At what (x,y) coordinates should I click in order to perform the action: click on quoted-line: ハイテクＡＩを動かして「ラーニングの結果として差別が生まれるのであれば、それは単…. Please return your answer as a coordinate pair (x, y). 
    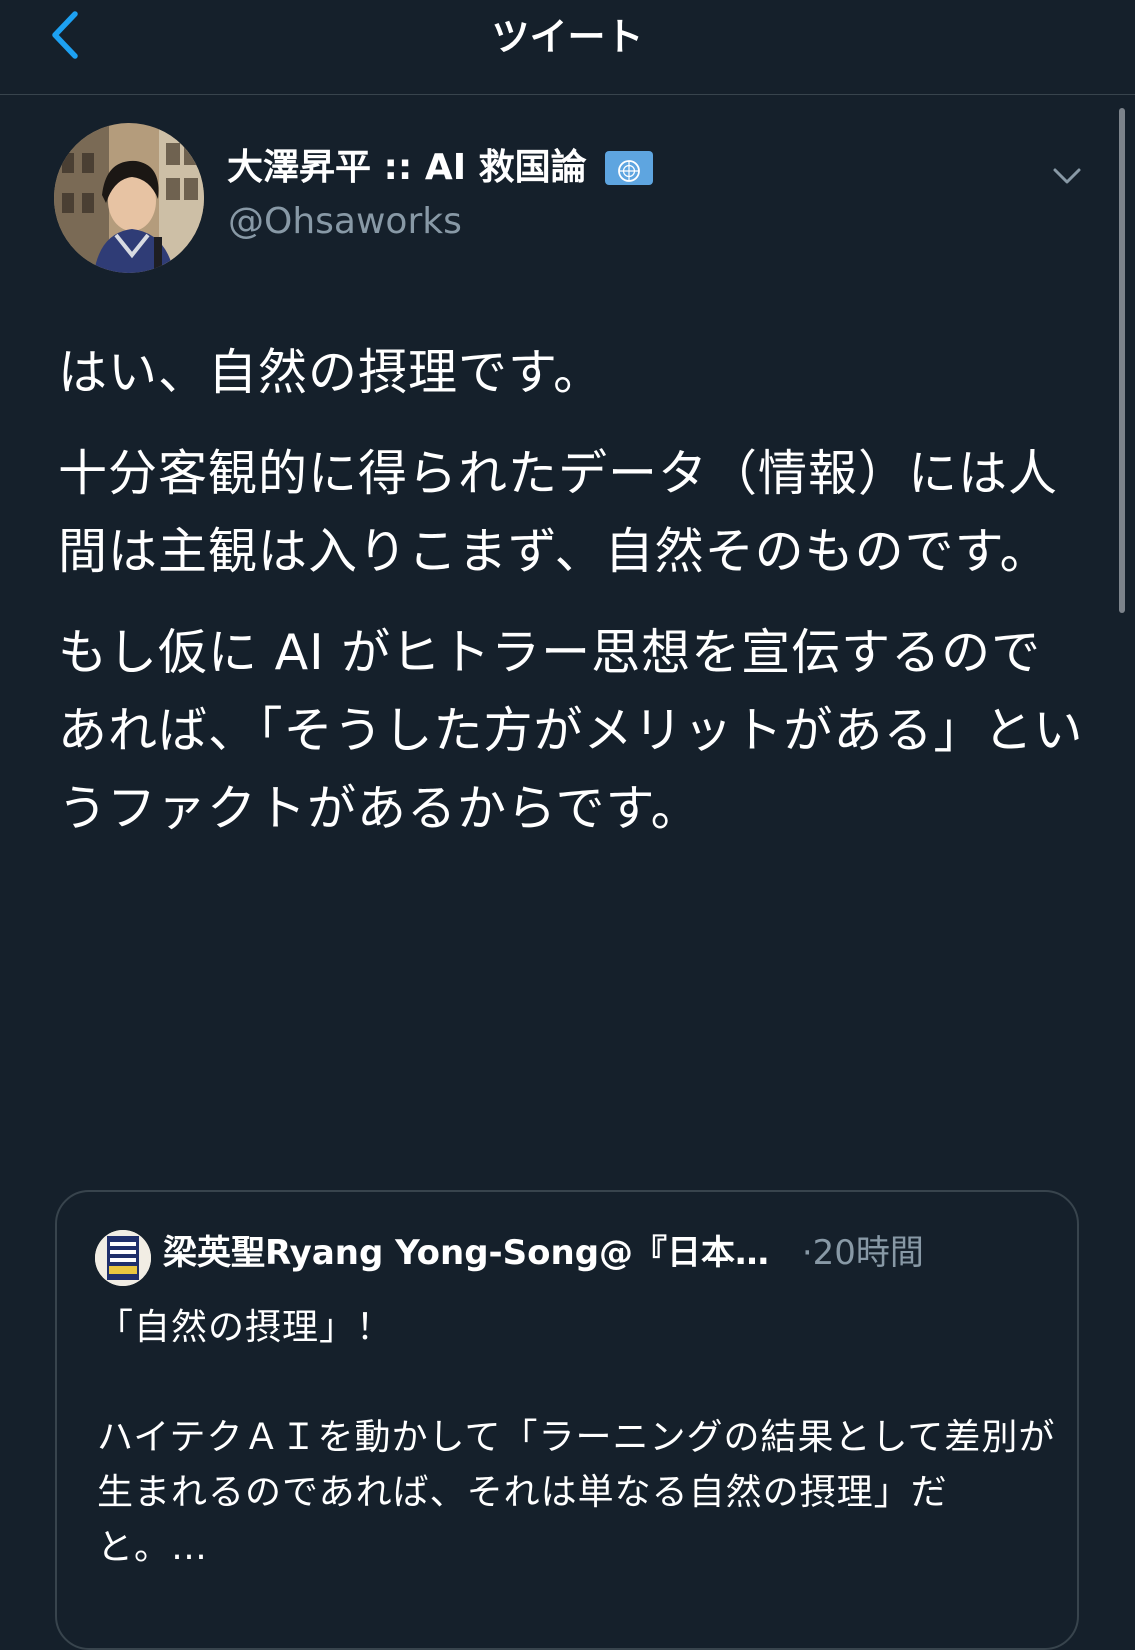
    Looking at the image, I should click on (576, 1492).